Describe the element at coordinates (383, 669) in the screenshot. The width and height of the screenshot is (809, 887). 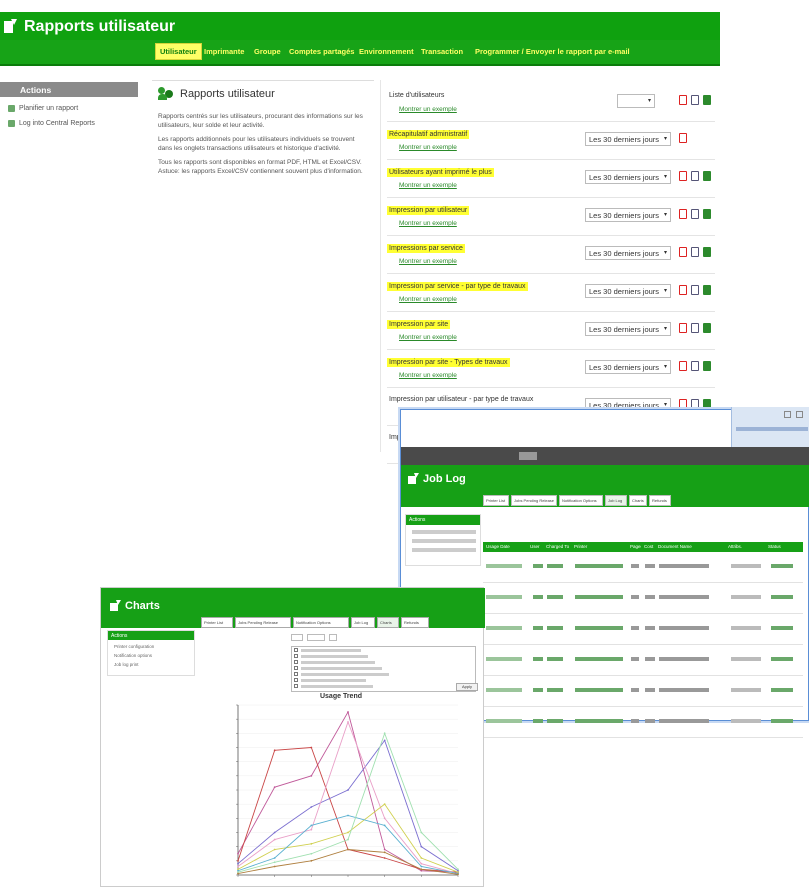
I see `printer-checklist` at that location.